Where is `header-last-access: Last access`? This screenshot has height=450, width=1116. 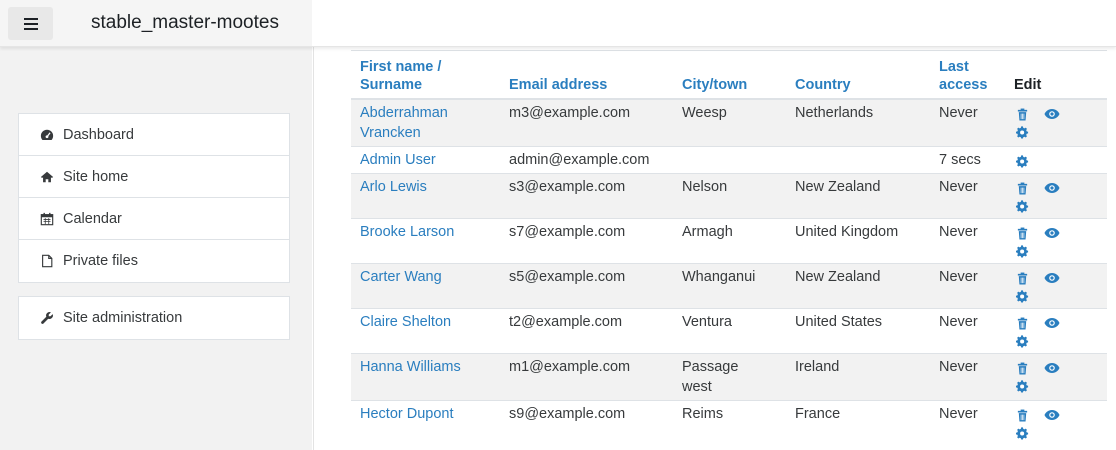
header-last-access: Last access is located at coordinates (967, 75).